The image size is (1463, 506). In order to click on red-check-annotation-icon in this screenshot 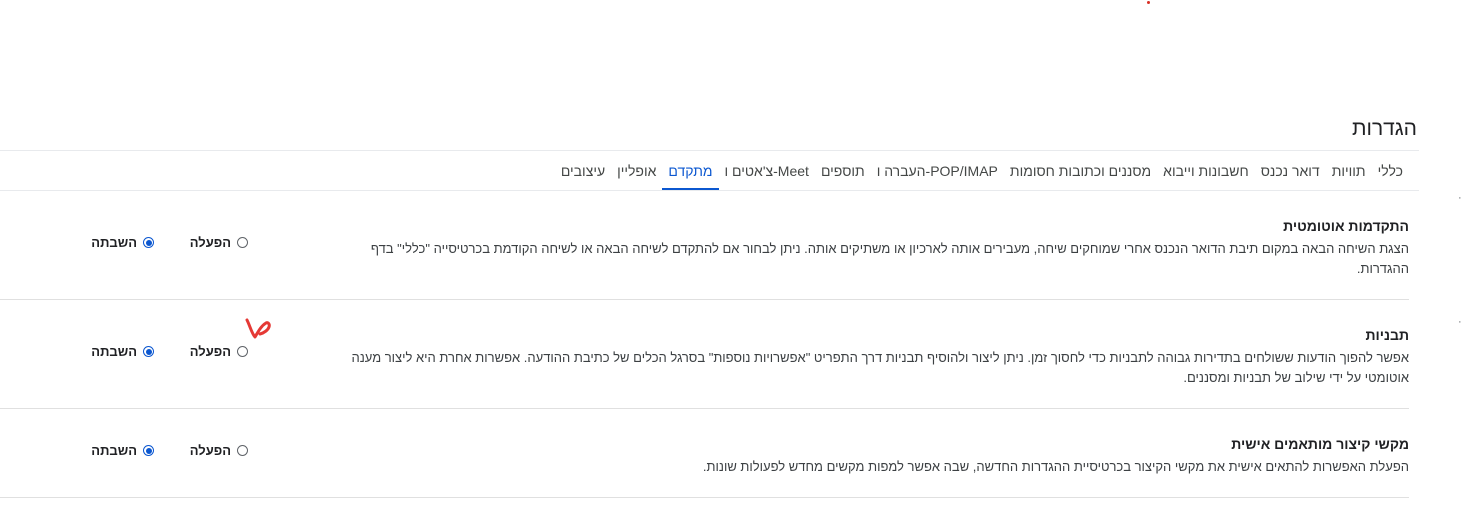, I will do `click(258, 328)`.